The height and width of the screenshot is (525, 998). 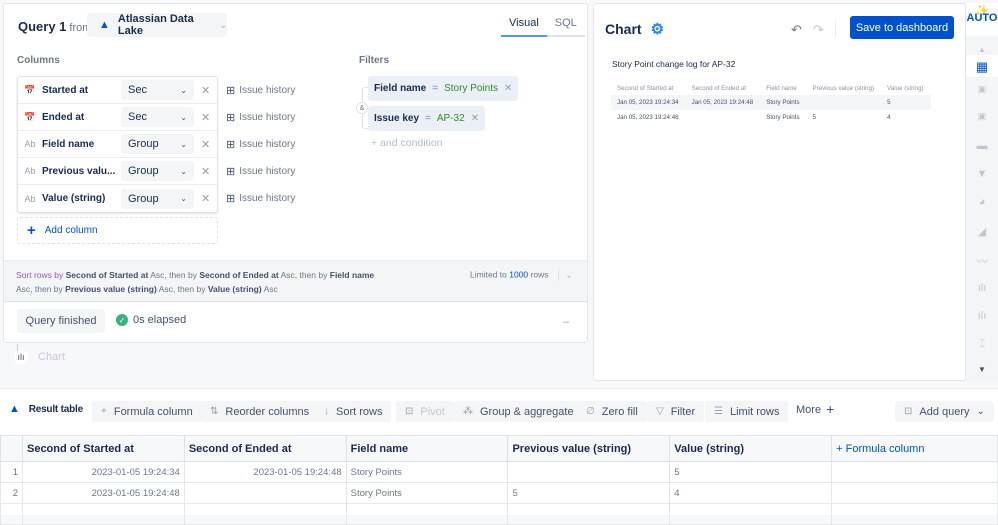 What do you see at coordinates (353, 411) in the screenshot?
I see `sort-rows-button: ↓ Sort rows` at bounding box center [353, 411].